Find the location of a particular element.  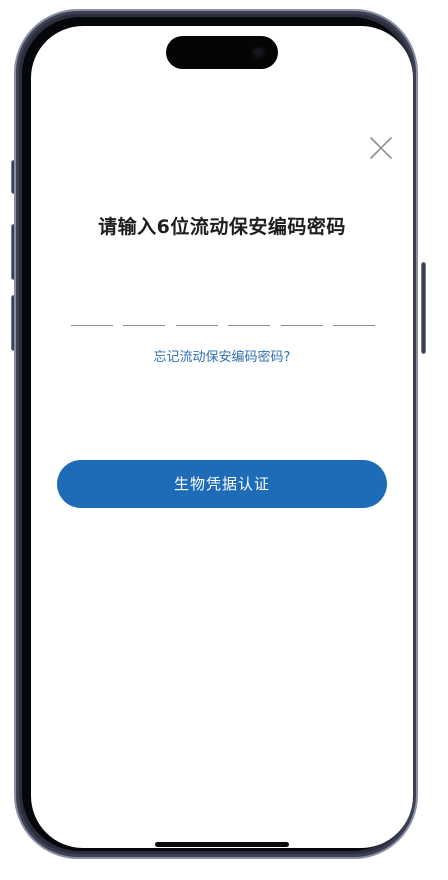

home-indicator is located at coordinates (222, 844).